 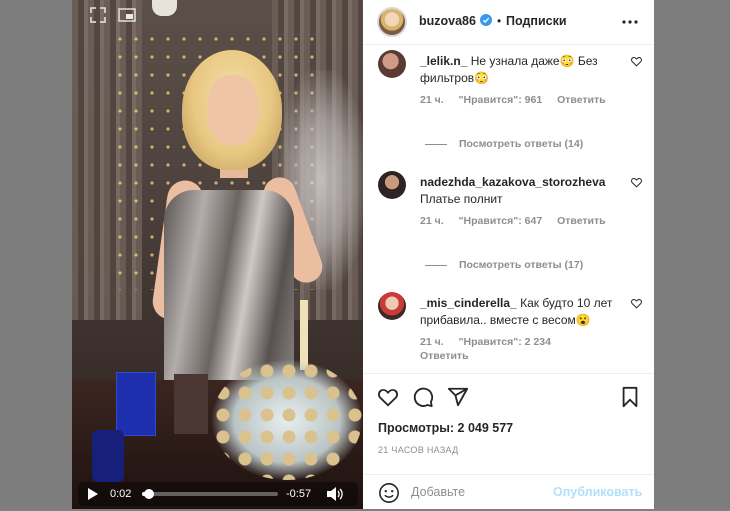 I want to click on play-button, so click(x=93, y=494).